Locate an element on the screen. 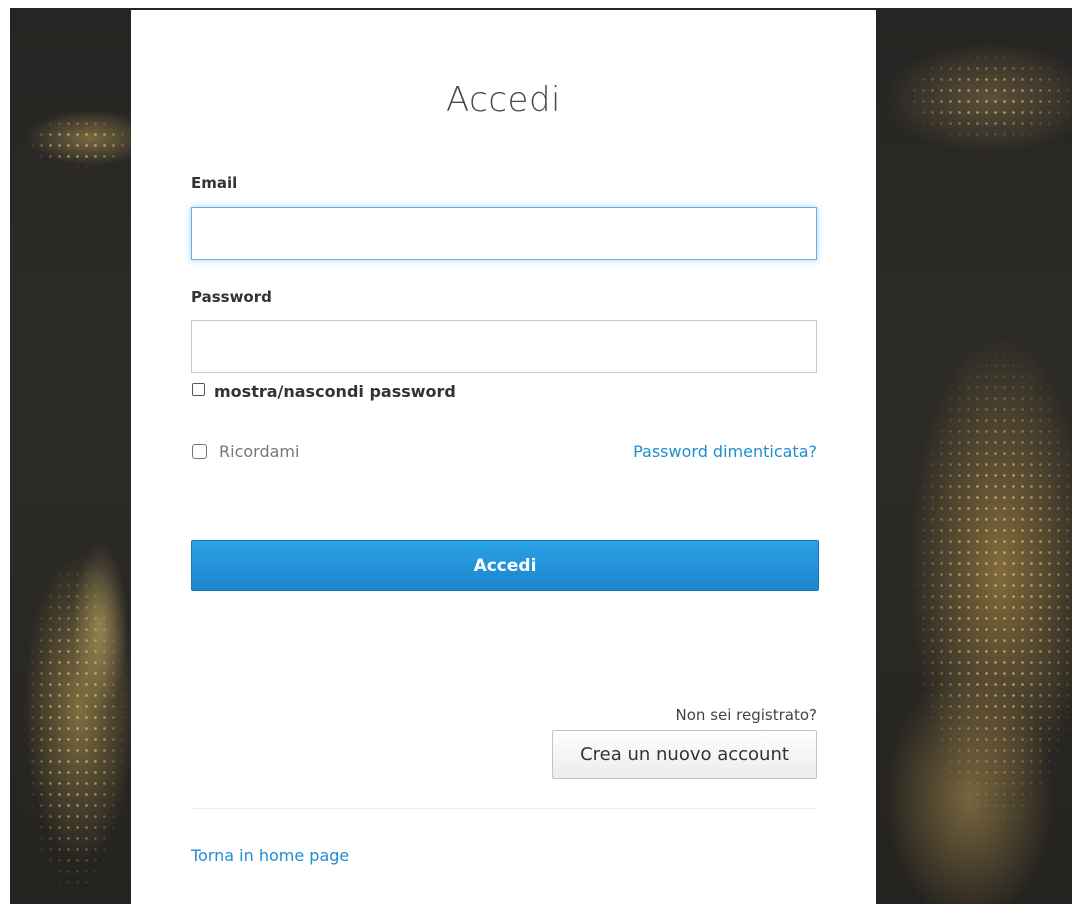  email-label: Email is located at coordinates (214, 183).